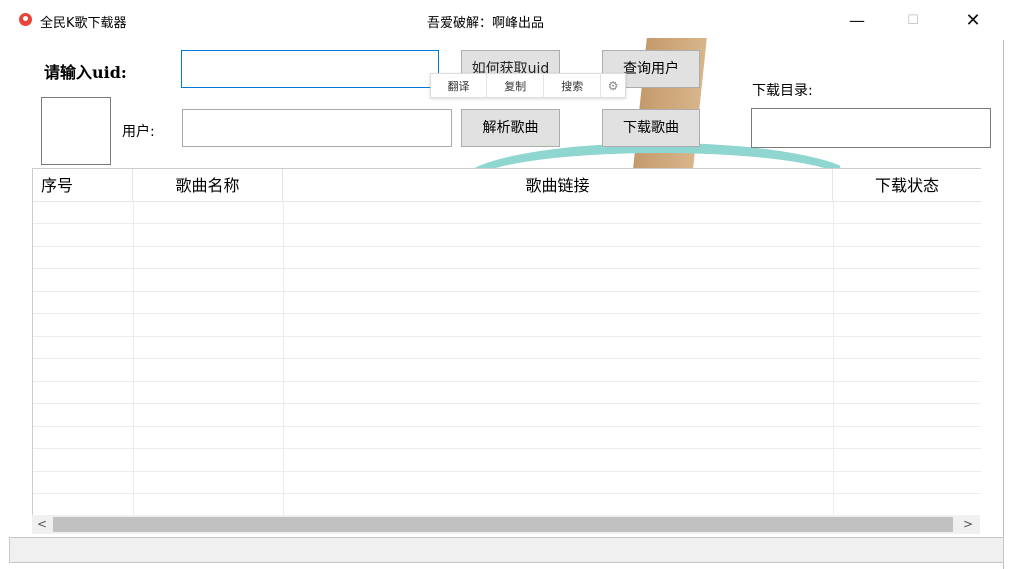 The height and width of the screenshot is (569, 1010). Describe the element at coordinates (138, 132) in the screenshot. I see `user-label: 用户:` at that location.